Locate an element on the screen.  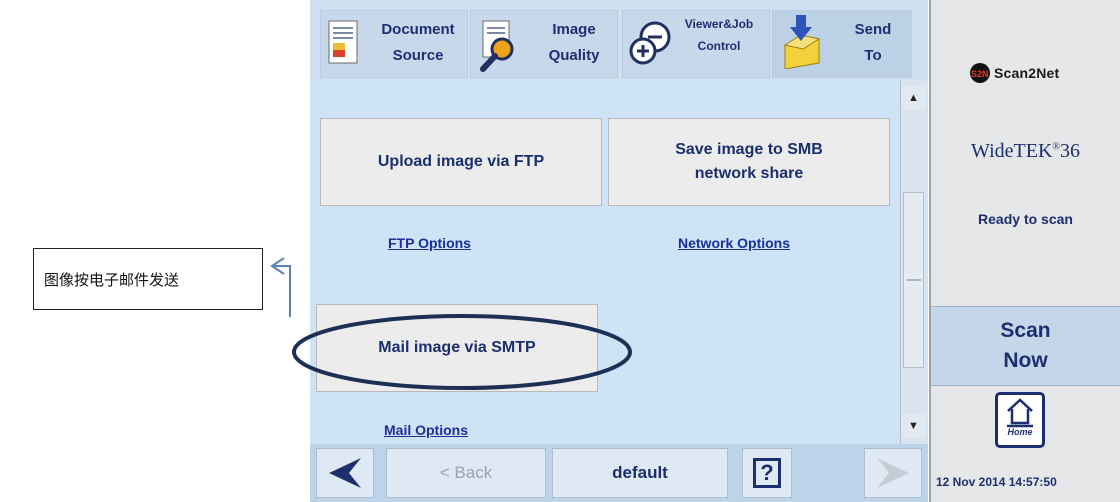
upload-ftp-button: Upload image via FTP is located at coordinates (461, 162).